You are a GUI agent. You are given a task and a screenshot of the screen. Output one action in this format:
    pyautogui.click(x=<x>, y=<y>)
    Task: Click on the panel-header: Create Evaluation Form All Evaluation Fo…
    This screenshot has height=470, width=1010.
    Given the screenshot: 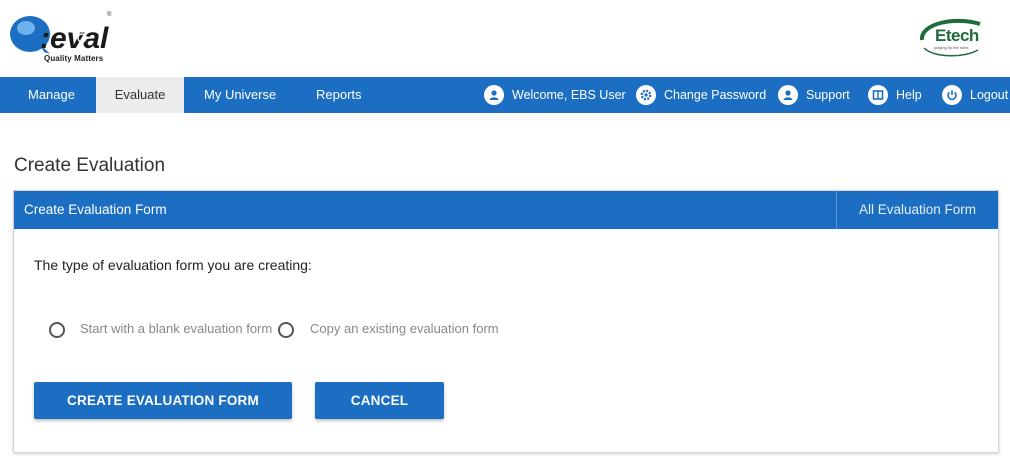 What is the action you would take?
    pyautogui.click(x=506, y=210)
    